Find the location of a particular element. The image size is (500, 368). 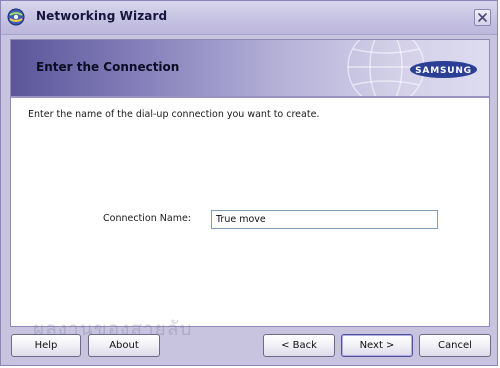

about-button: About is located at coordinates (124, 345).